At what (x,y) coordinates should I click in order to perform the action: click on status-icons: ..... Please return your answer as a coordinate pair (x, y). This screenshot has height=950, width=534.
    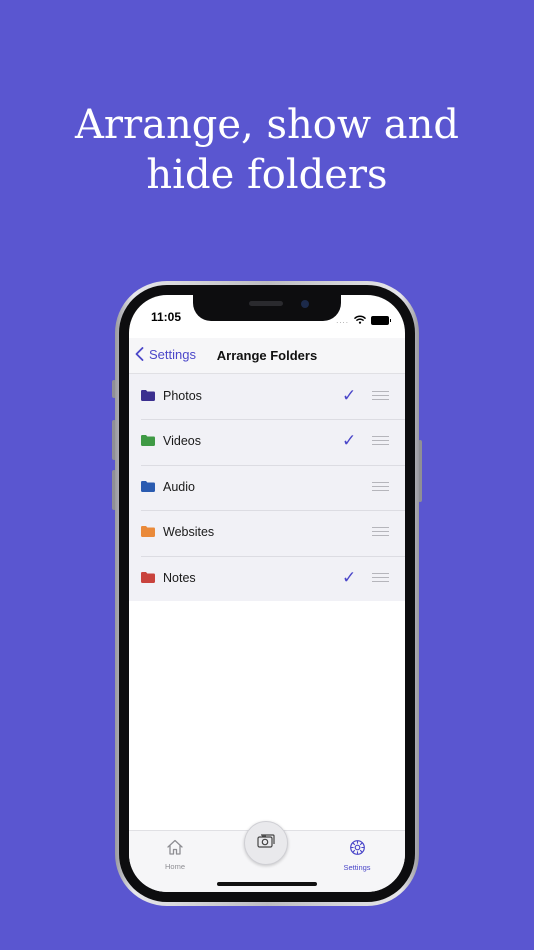
    Looking at the image, I should click on (363, 320).